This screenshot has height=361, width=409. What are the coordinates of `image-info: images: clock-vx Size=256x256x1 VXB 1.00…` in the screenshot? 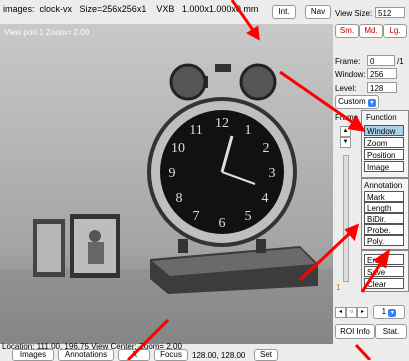 It's located at (131, 9).